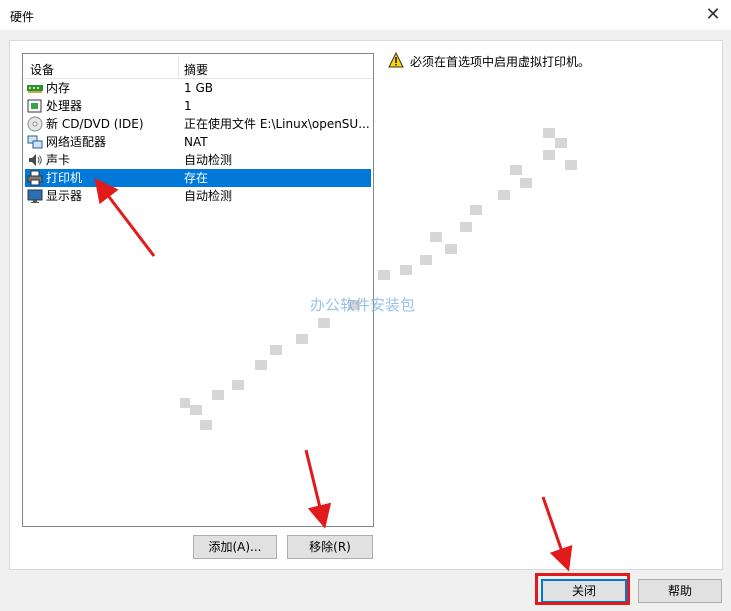 The image size is (731, 611). What do you see at coordinates (557, 534) in the screenshot?
I see `arrow-to-close` at bounding box center [557, 534].